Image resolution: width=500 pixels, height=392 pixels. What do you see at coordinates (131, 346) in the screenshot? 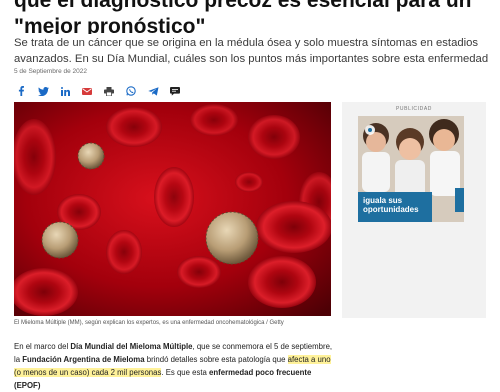
I see `body-bold-day: Día Mundial del Mieloma Múltiple` at bounding box center [131, 346].